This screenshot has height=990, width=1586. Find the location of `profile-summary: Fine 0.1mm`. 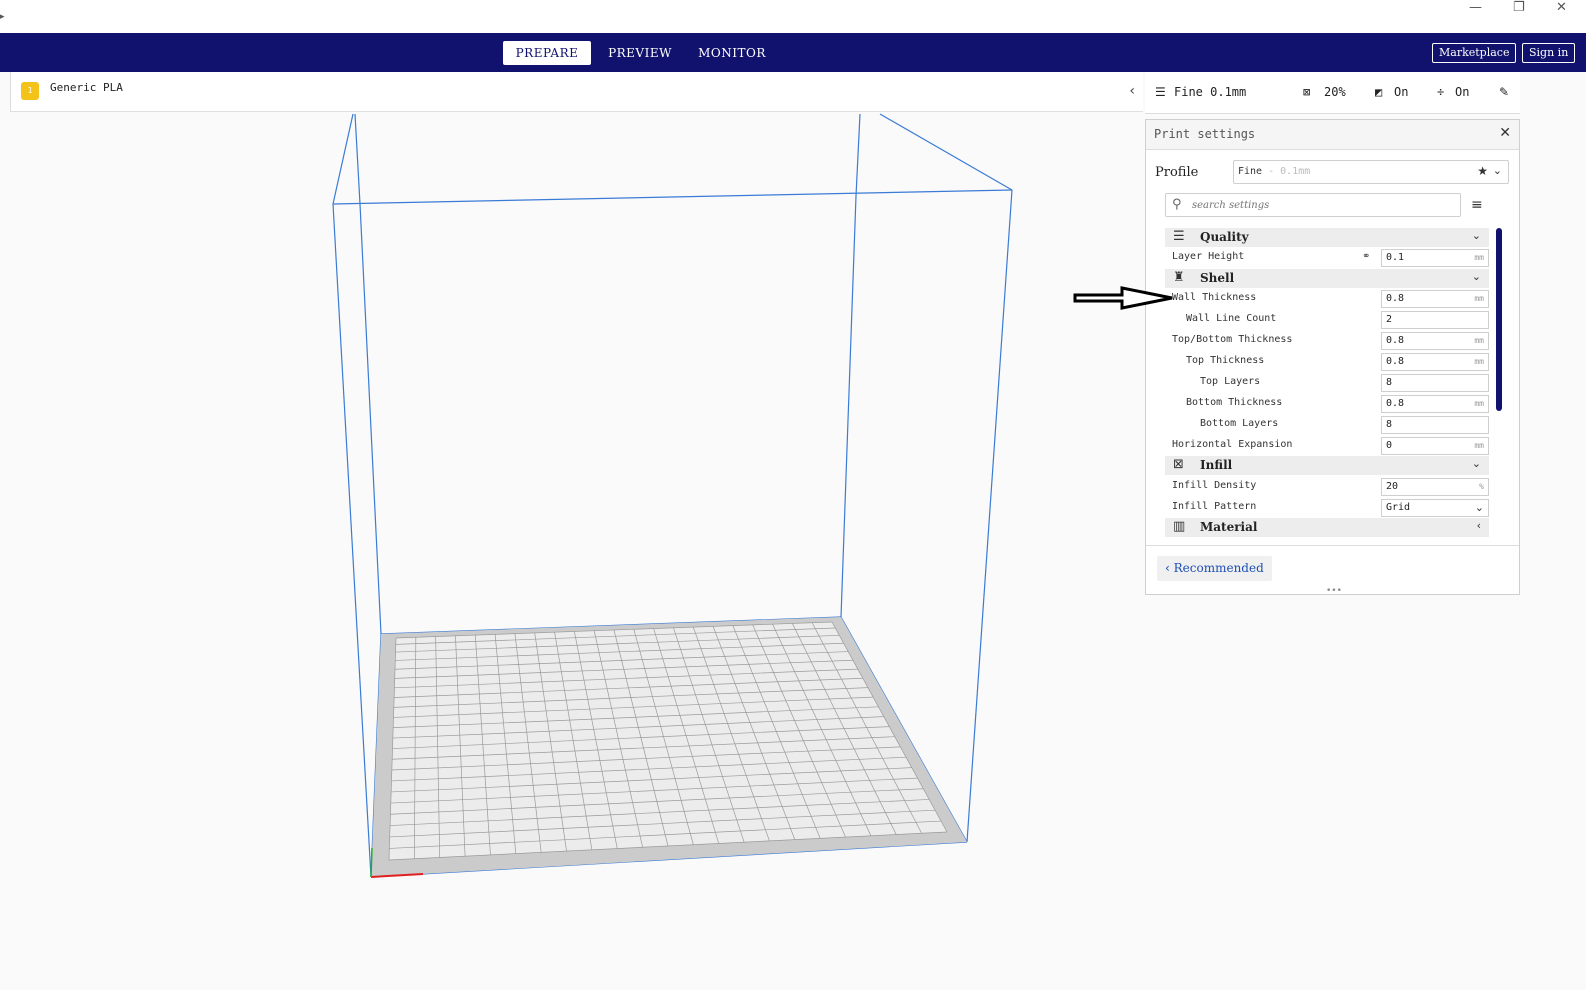

profile-summary: Fine 0.1mm is located at coordinates (1210, 92).